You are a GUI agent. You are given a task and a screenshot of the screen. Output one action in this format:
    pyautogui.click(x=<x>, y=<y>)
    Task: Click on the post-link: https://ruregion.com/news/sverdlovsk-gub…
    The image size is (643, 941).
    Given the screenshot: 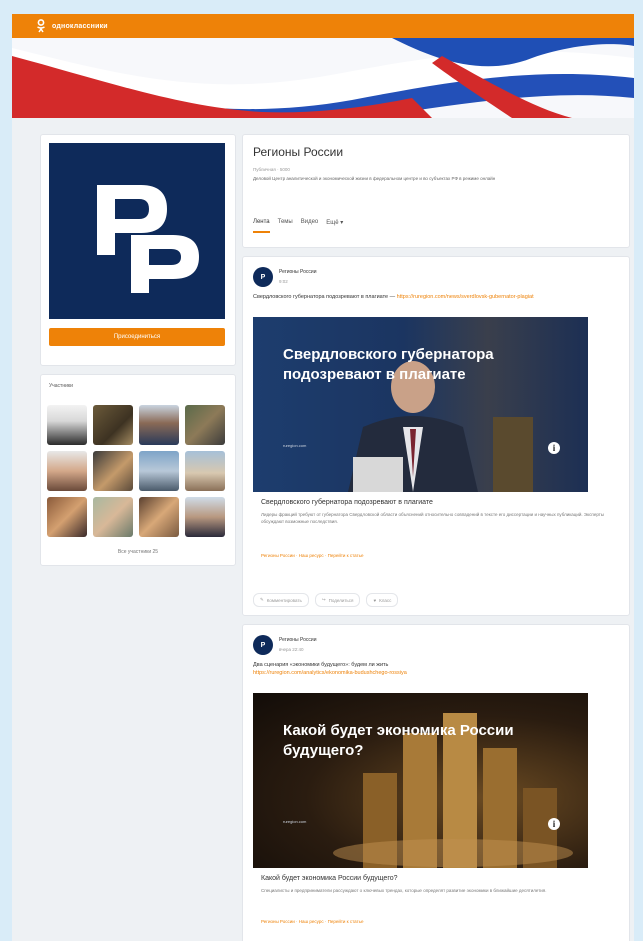 What is the action you would take?
    pyautogui.click(x=465, y=297)
    